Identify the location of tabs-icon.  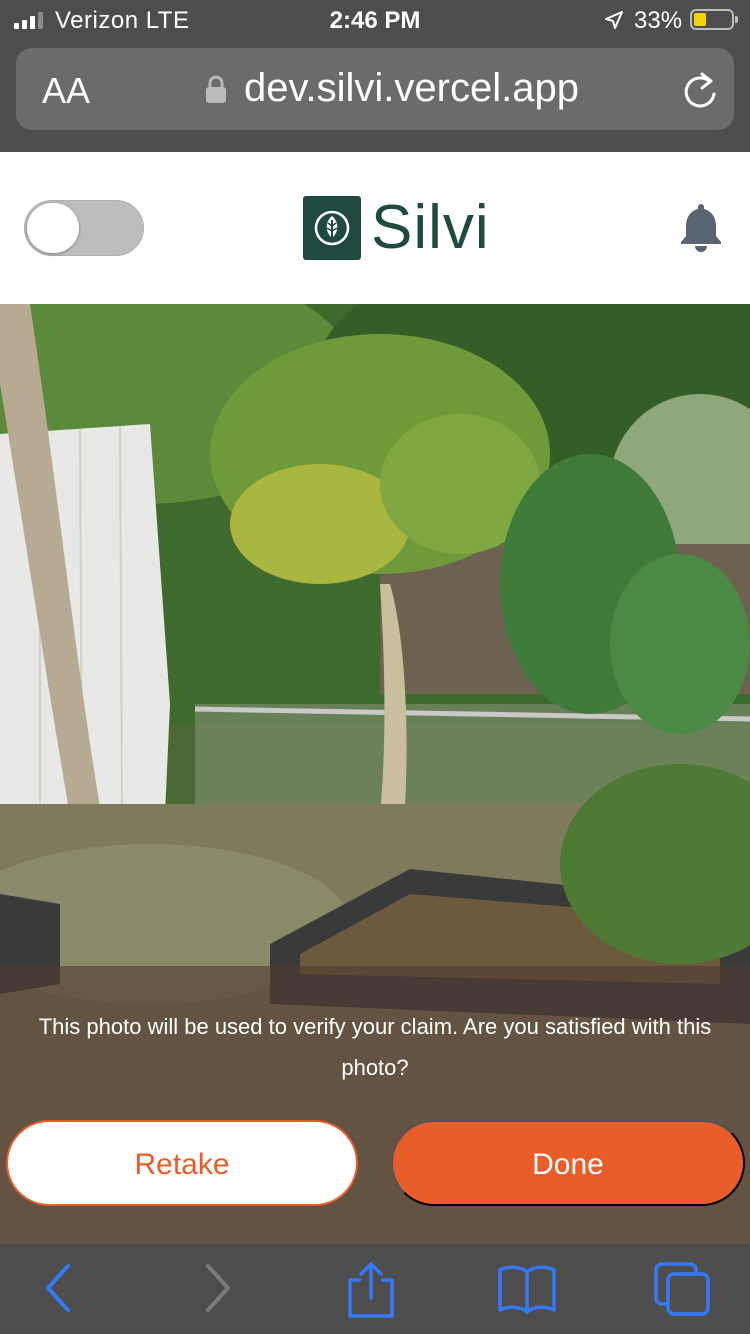
(683, 1289).